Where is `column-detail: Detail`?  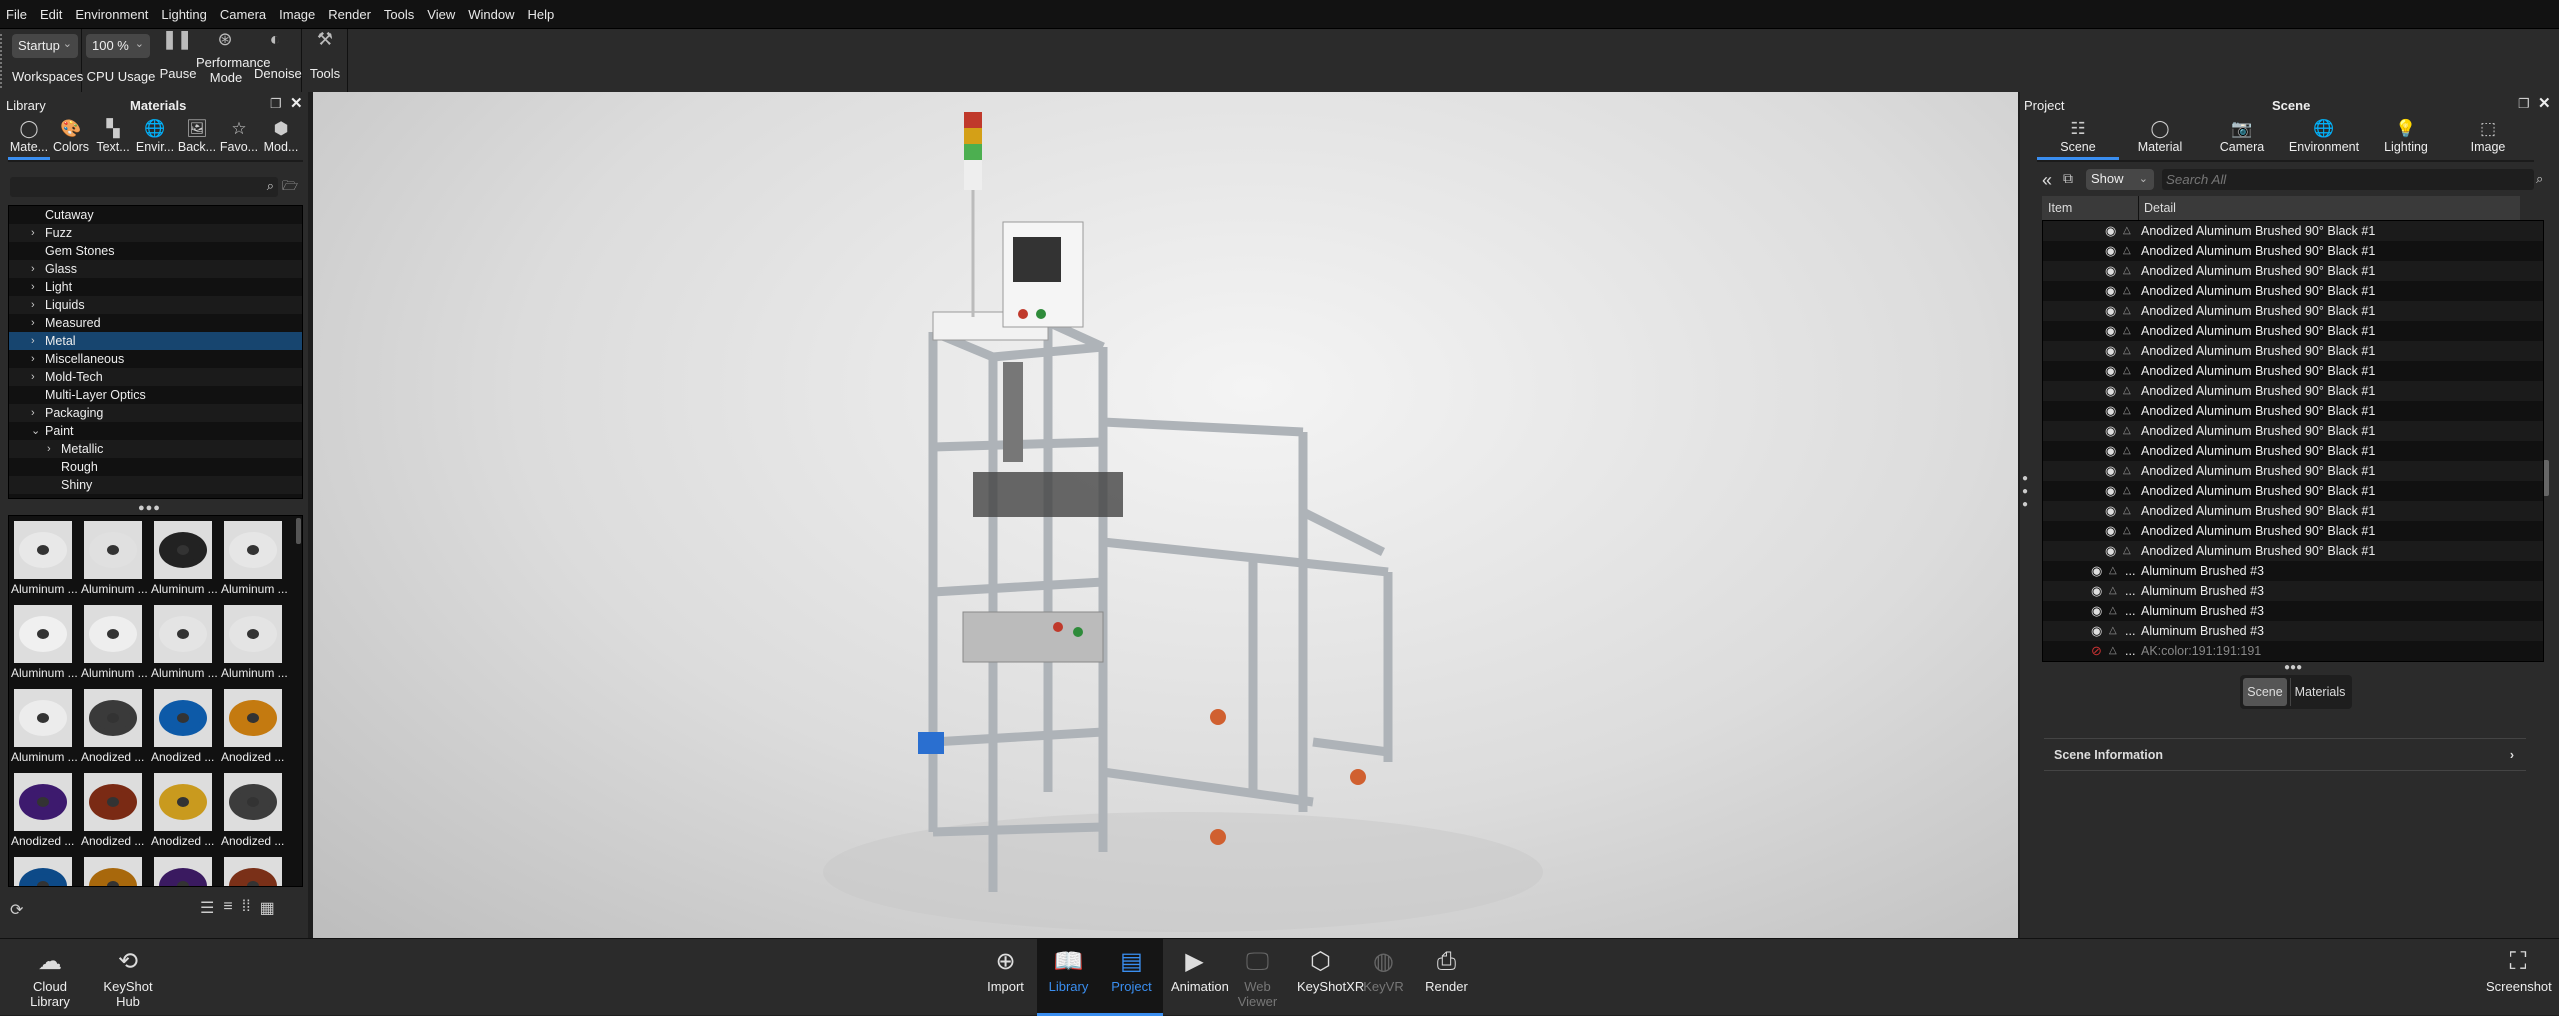 column-detail: Detail is located at coordinates (2157, 208).